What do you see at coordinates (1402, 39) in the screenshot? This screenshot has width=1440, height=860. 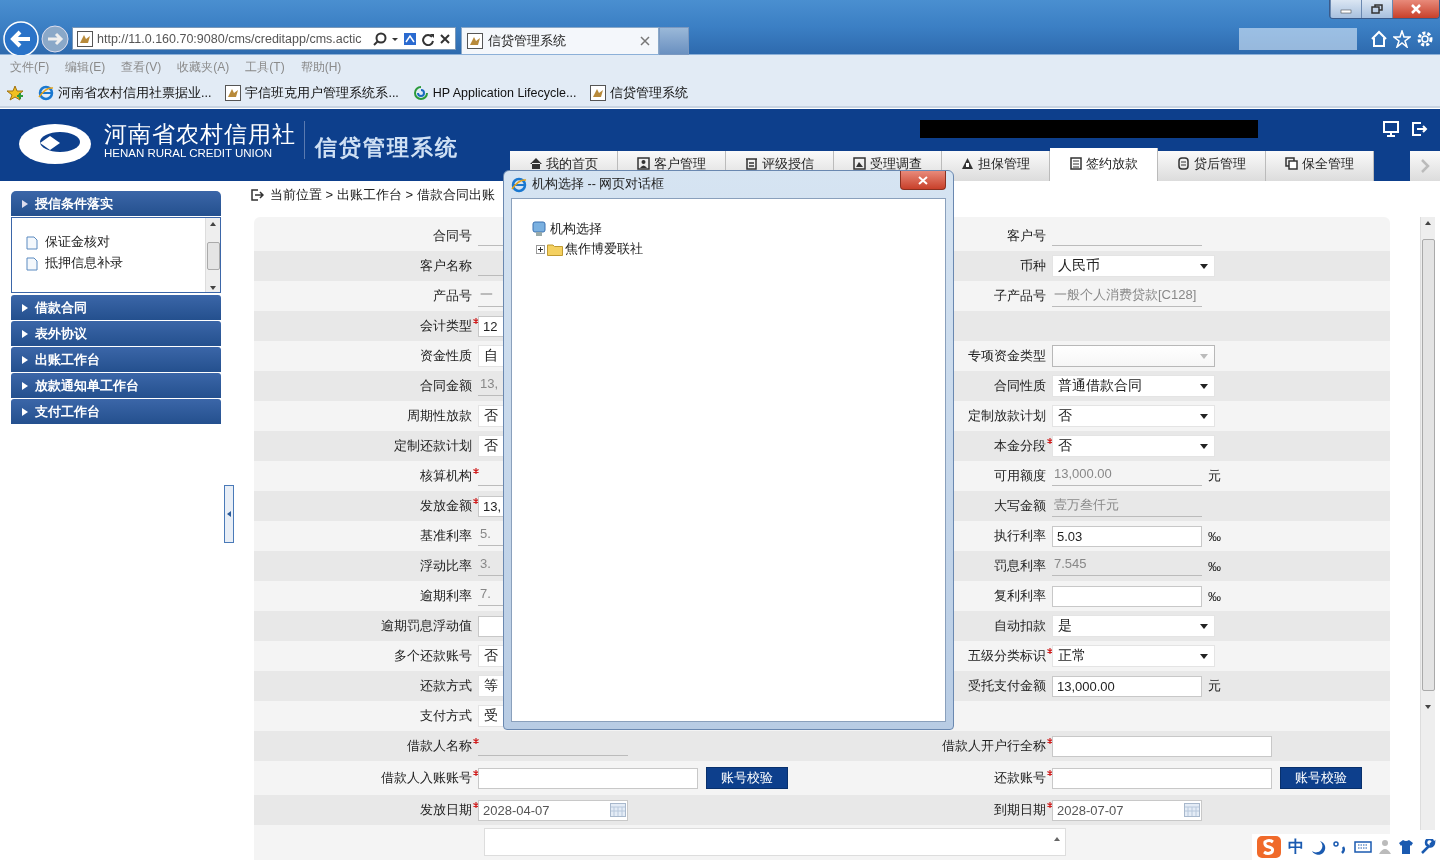 I see `star-icon` at bounding box center [1402, 39].